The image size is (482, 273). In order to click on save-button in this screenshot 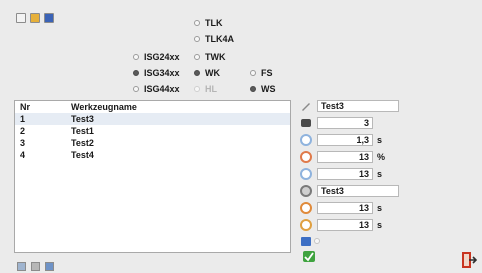, I will do `click(49, 18)`.